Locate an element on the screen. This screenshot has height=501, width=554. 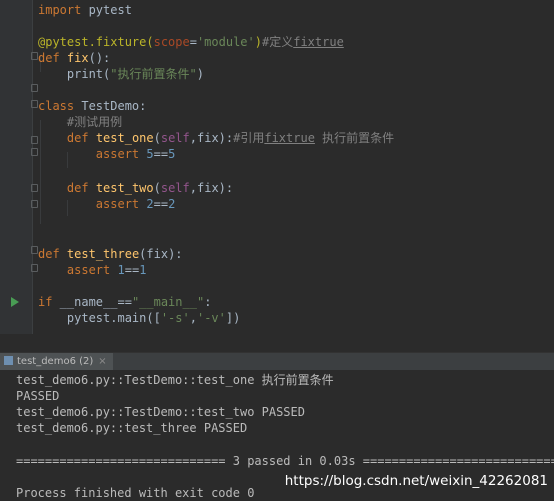
console-line: PASSED is located at coordinates (38, 396).